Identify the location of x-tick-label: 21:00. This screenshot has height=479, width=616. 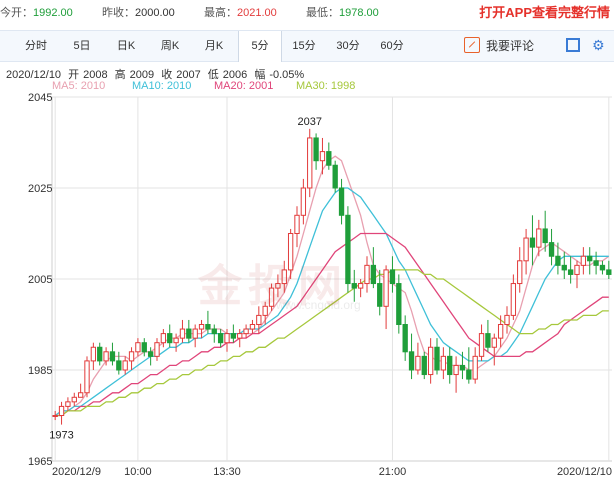
(393, 472).